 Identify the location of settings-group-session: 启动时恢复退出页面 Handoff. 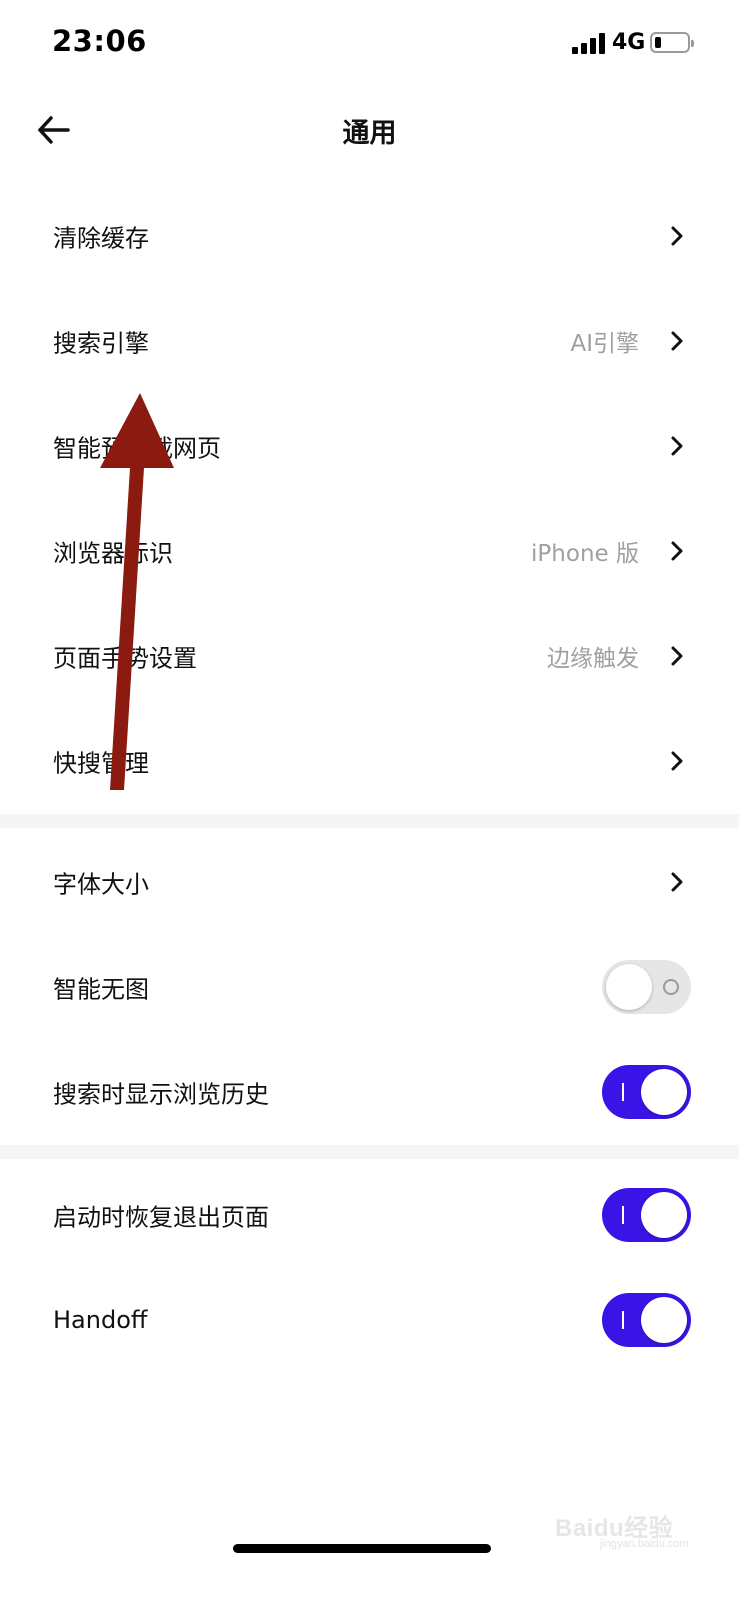
(369, 1267).